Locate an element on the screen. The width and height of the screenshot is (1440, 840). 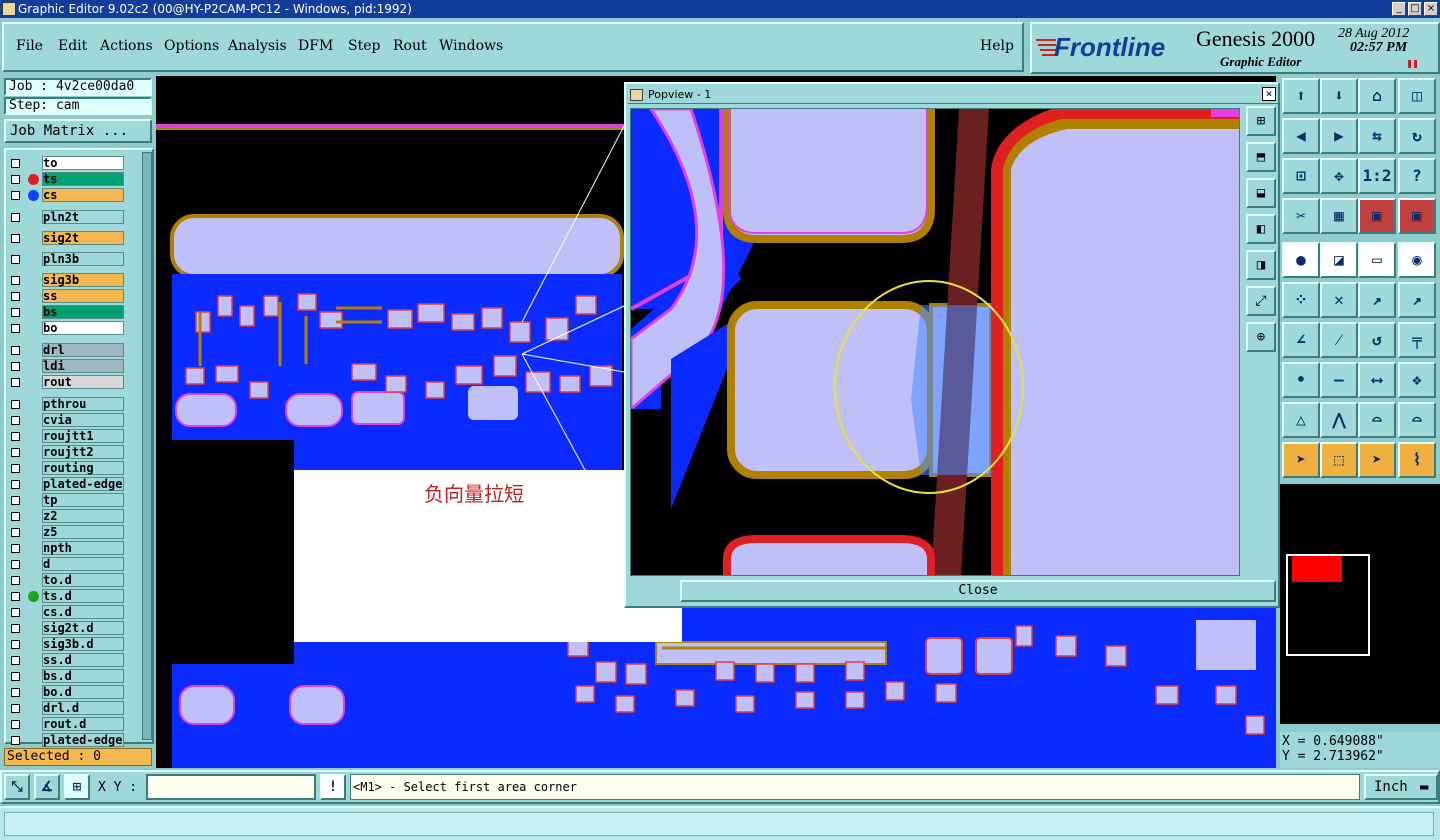
layer-label: pthrou is located at coordinates (83, 404).